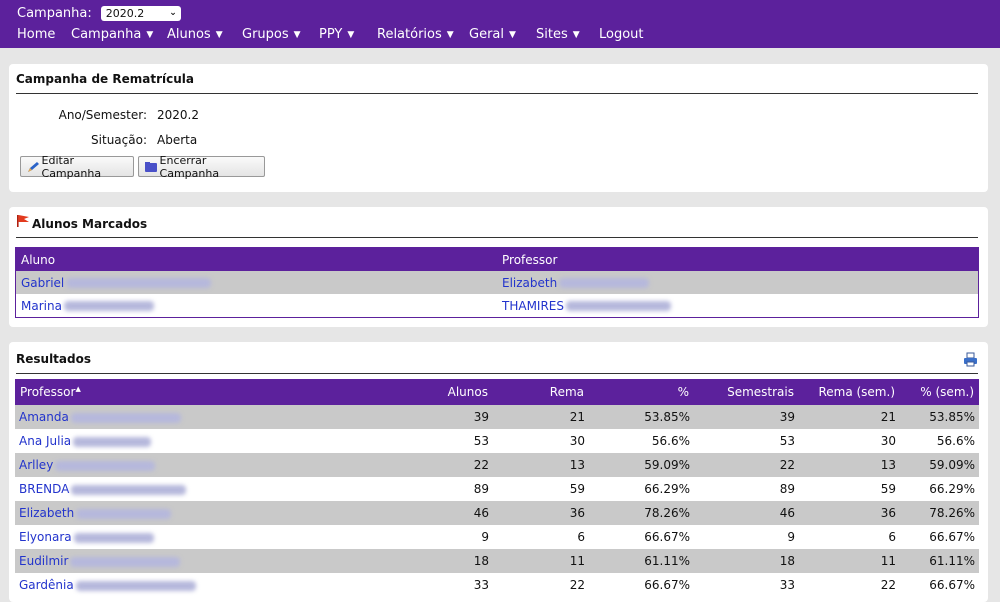 Image resolution: width=1000 pixels, height=602 pixels. What do you see at coordinates (54, 13) in the screenshot?
I see `campaign-label: Campanha:` at bounding box center [54, 13].